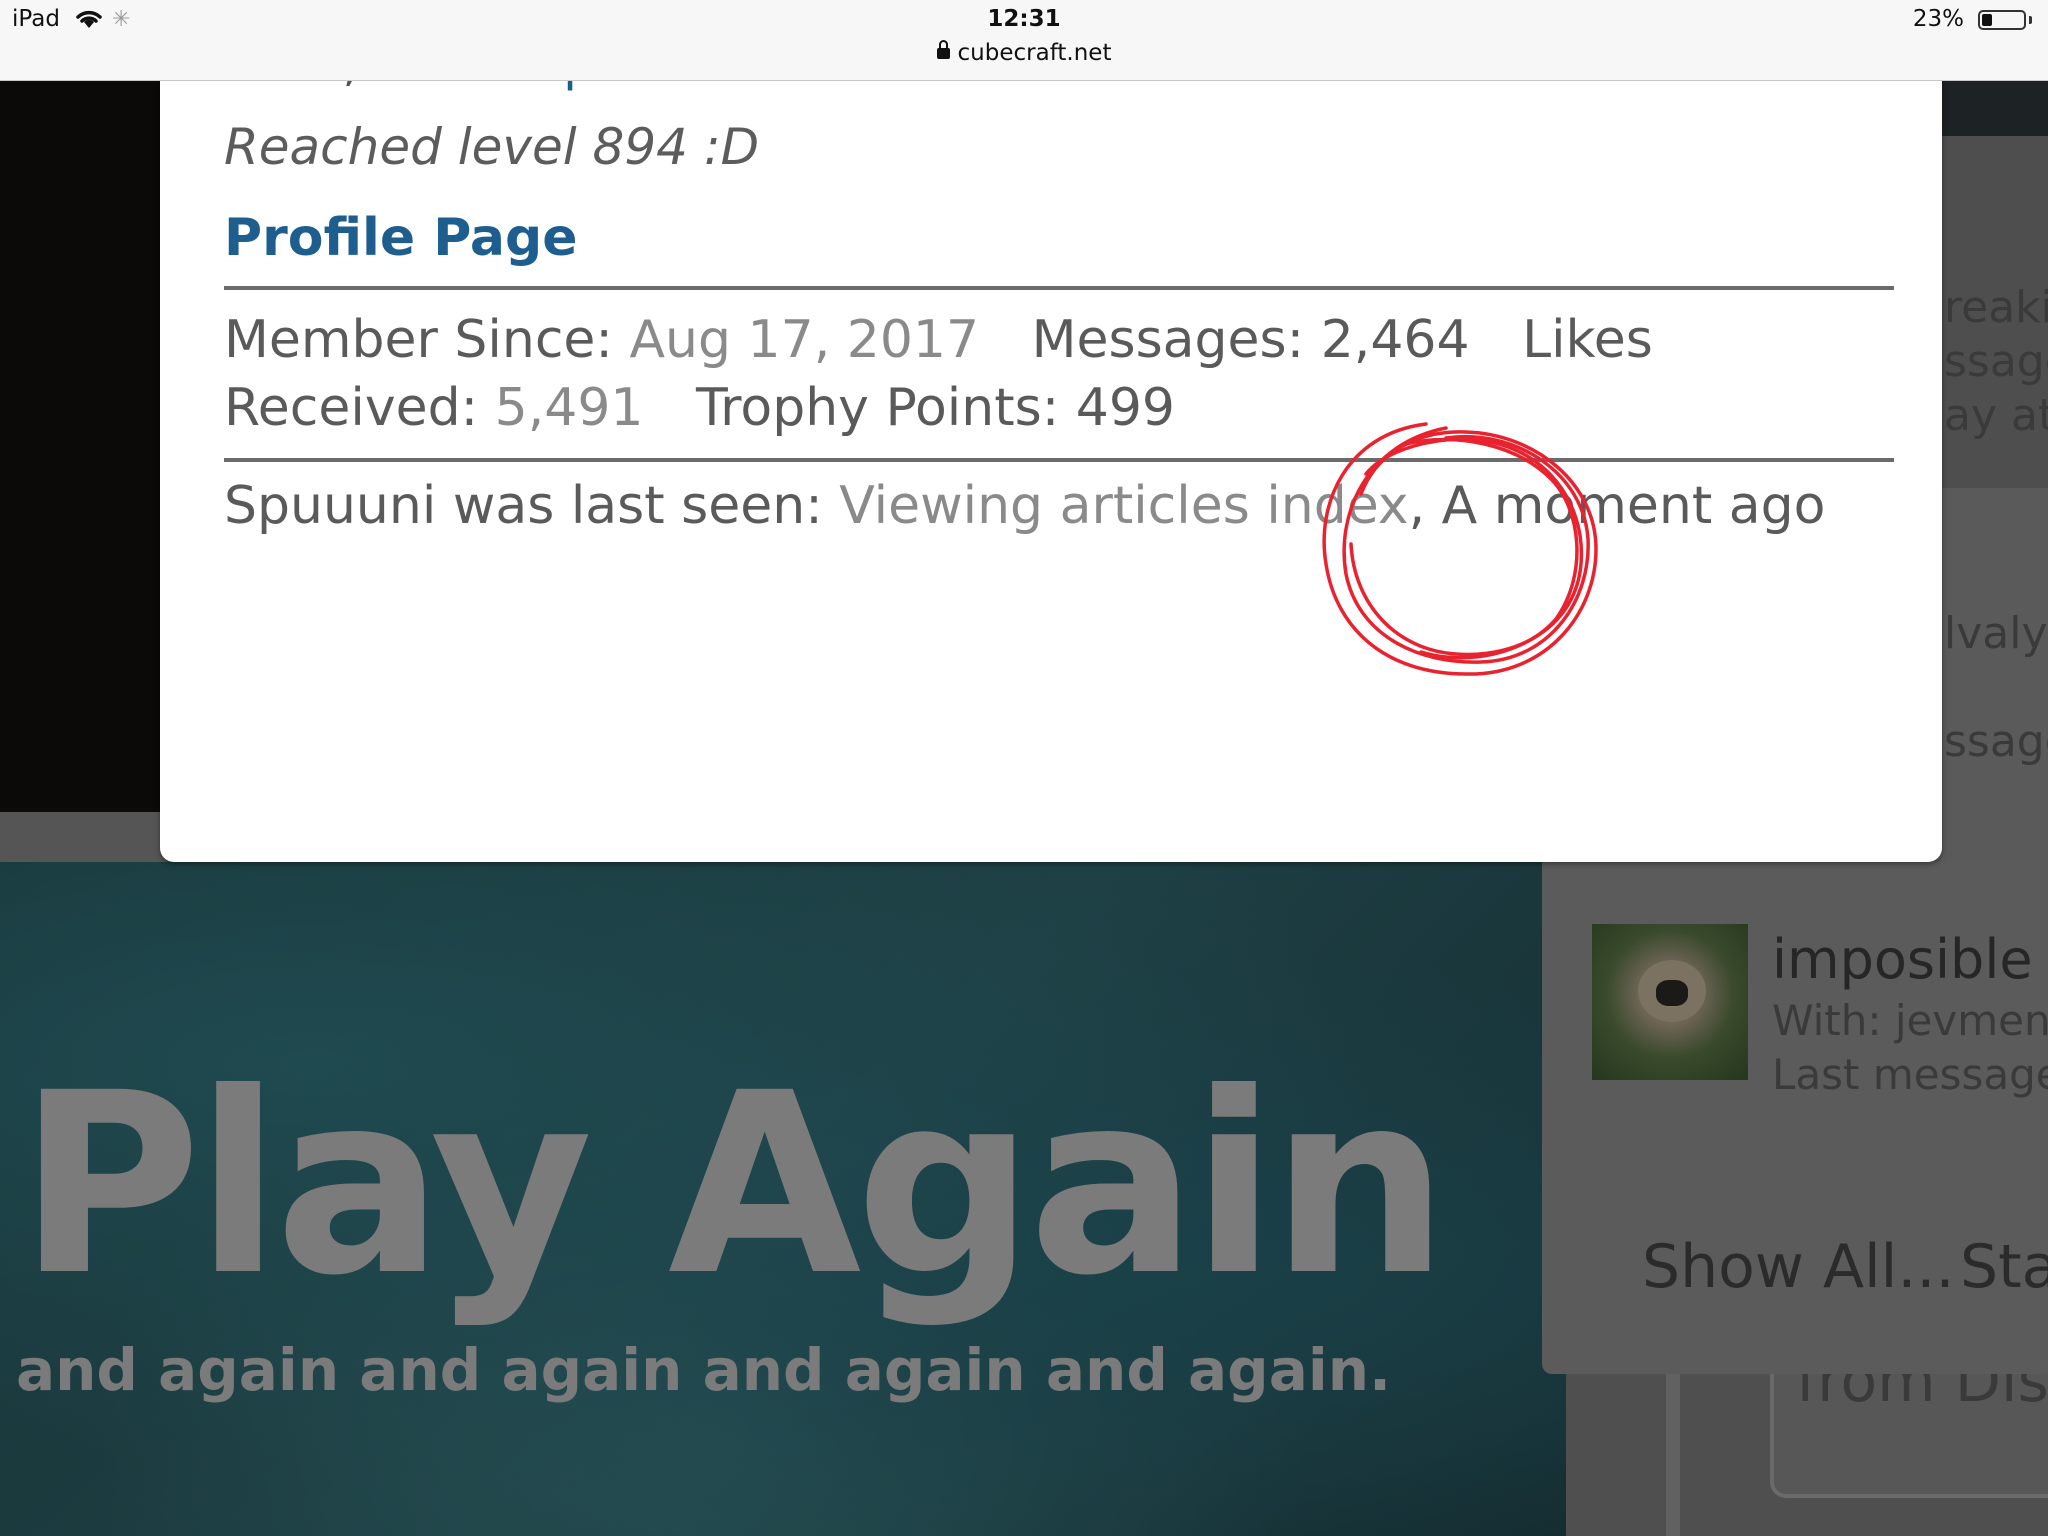  What do you see at coordinates (639, 86) in the screenshot?
I see `member-location-link: Feprotland` at bounding box center [639, 86].